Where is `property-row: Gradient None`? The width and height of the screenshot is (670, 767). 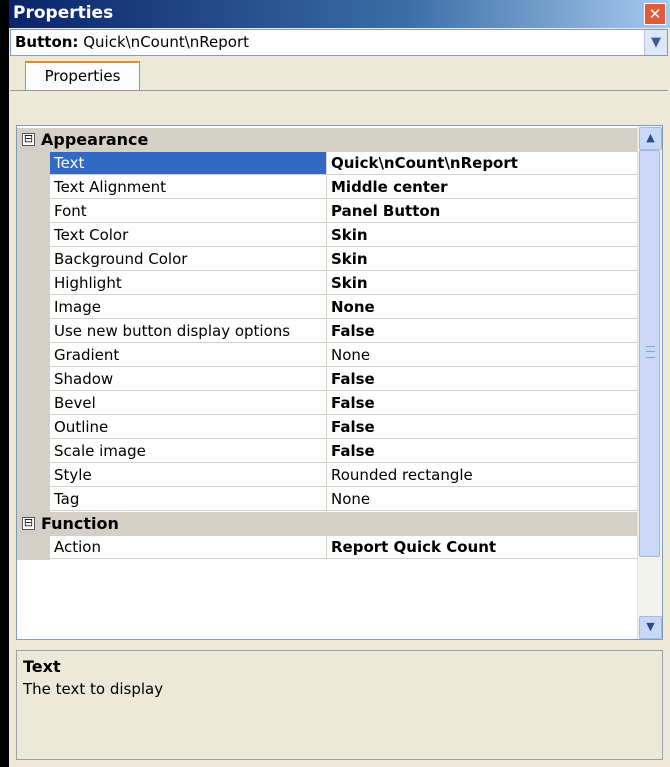
property-row: Gradient None is located at coordinates (327, 356).